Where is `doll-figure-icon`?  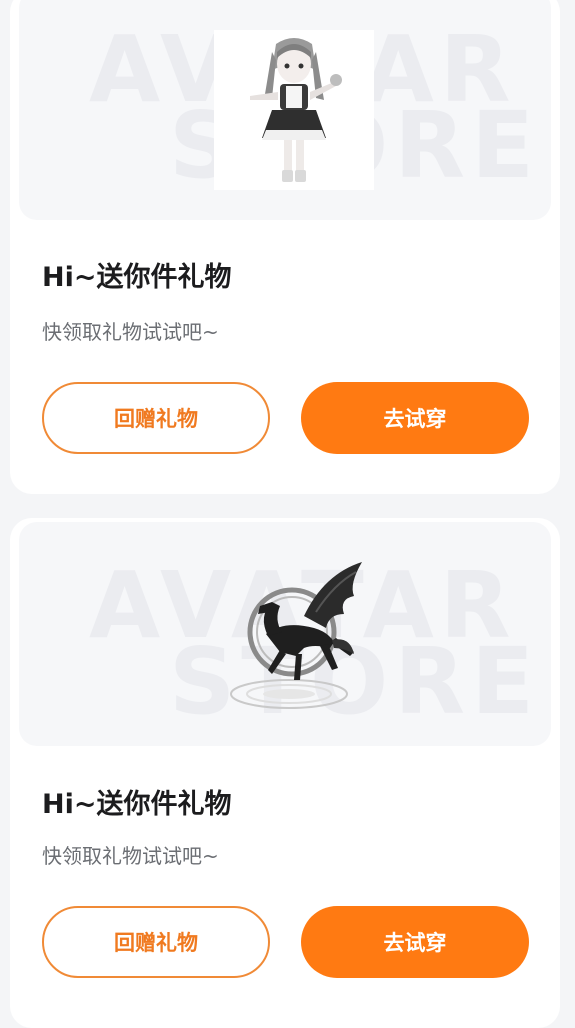 doll-figure-icon is located at coordinates (294, 110).